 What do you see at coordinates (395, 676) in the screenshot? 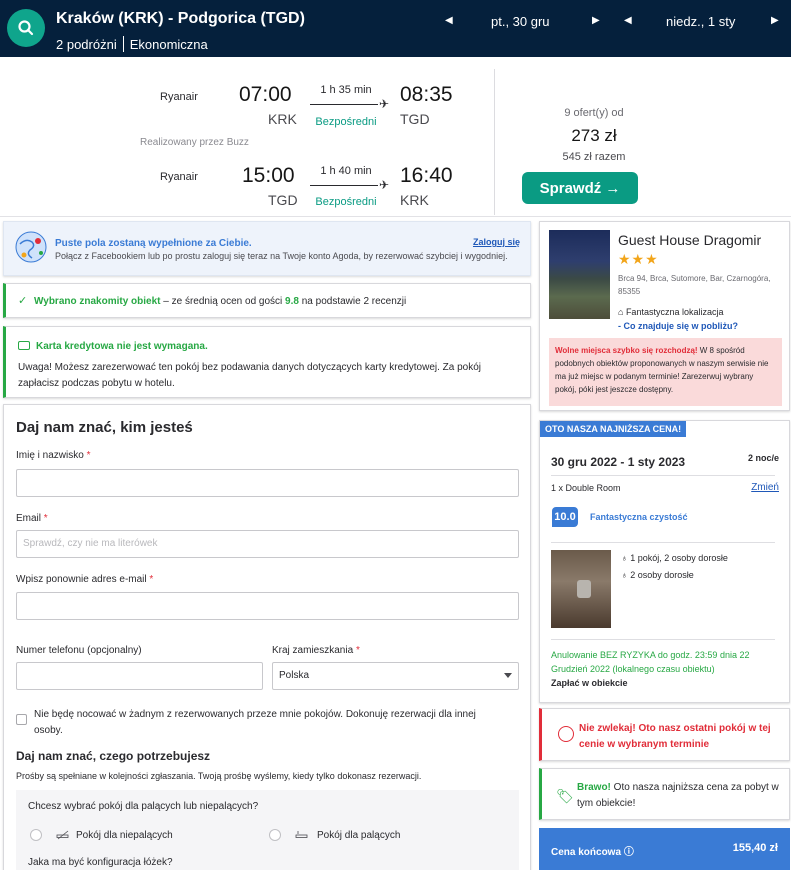
I see `country-select: Polska` at bounding box center [395, 676].